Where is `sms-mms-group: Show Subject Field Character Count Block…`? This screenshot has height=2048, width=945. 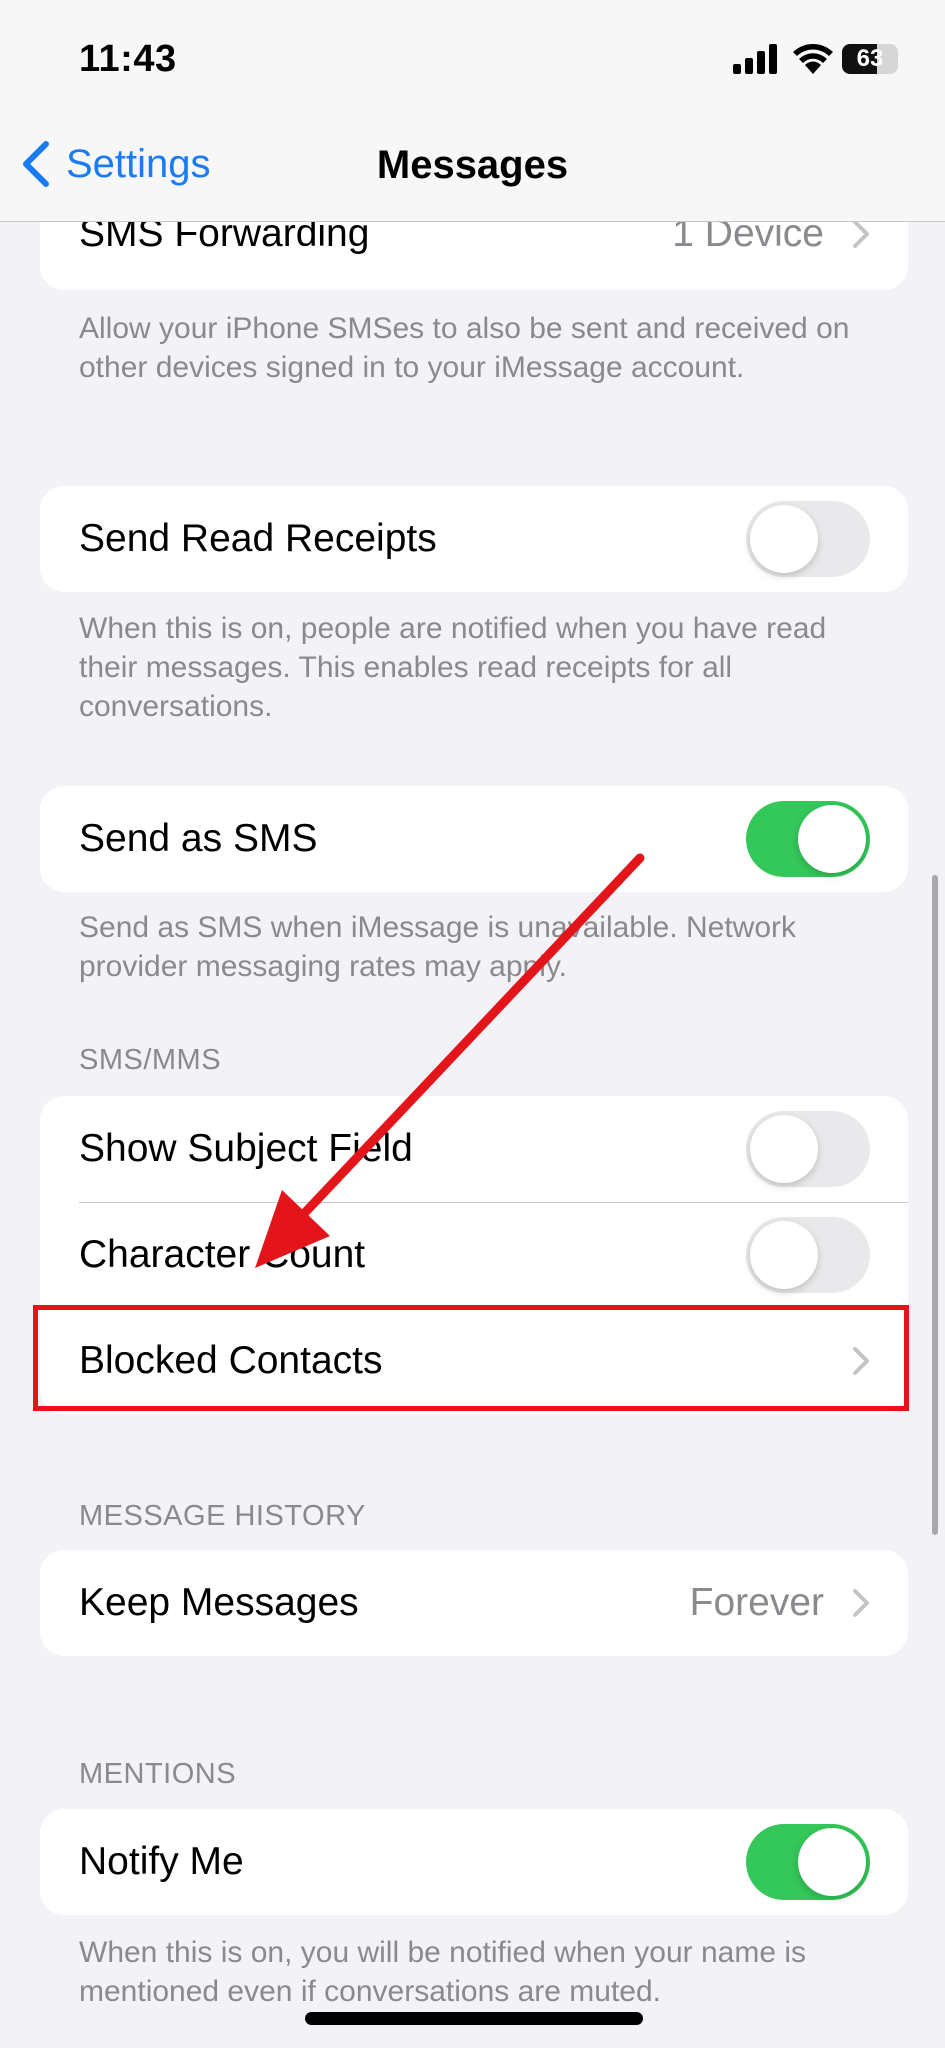 sms-mms-group: Show Subject Field Character Count Block… is located at coordinates (474, 1255).